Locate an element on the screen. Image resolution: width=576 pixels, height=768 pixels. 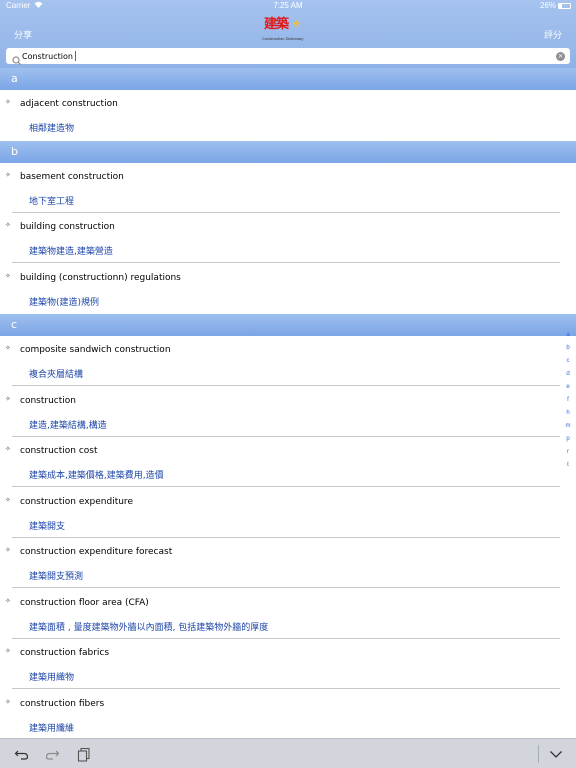
term-label: building construction is located at coordinates (67, 227).